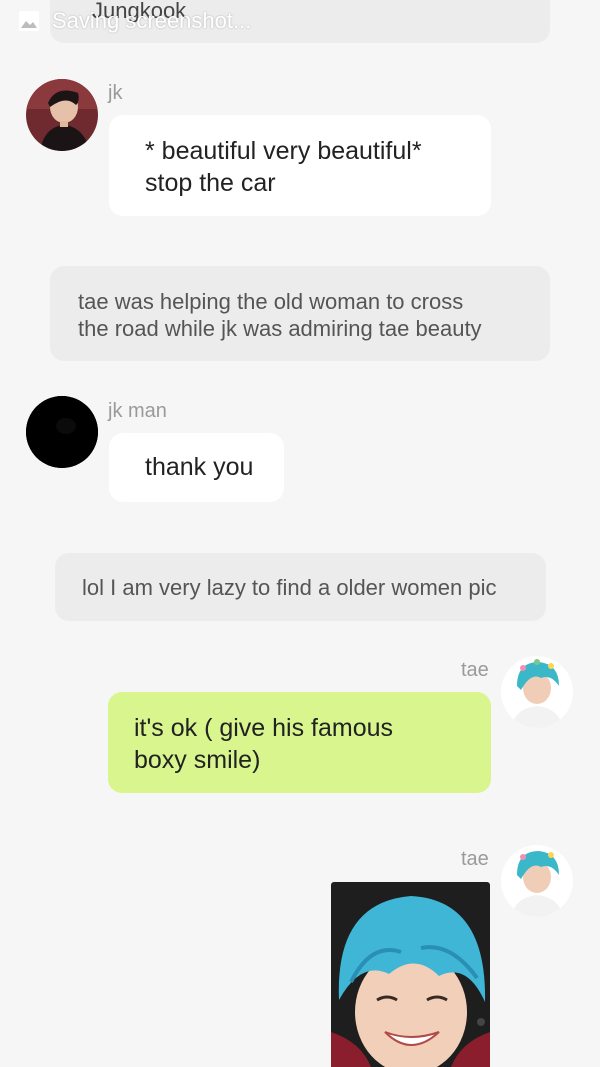 This screenshot has width=600, height=1067. I want to click on sender-name-jk: jk, so click(115, 93).